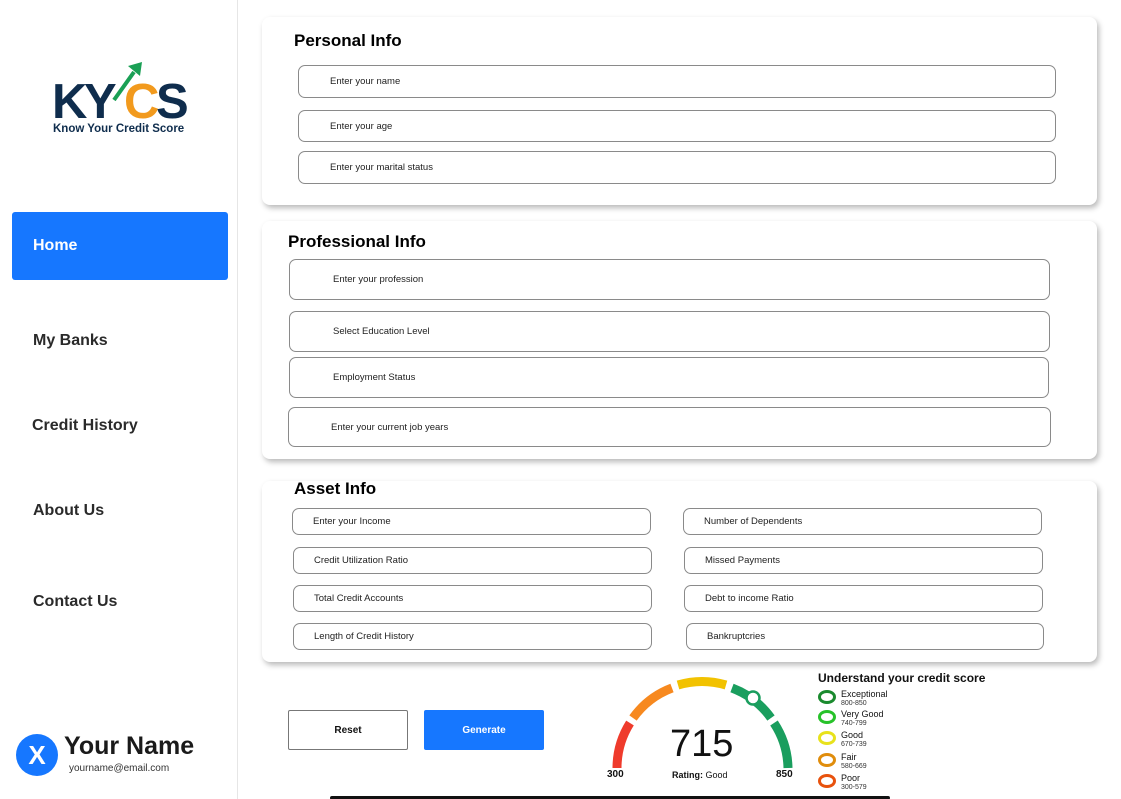 This screenshot has width=1121, height=799. I want to click on age-input: Enter your age, so click(677, 126).